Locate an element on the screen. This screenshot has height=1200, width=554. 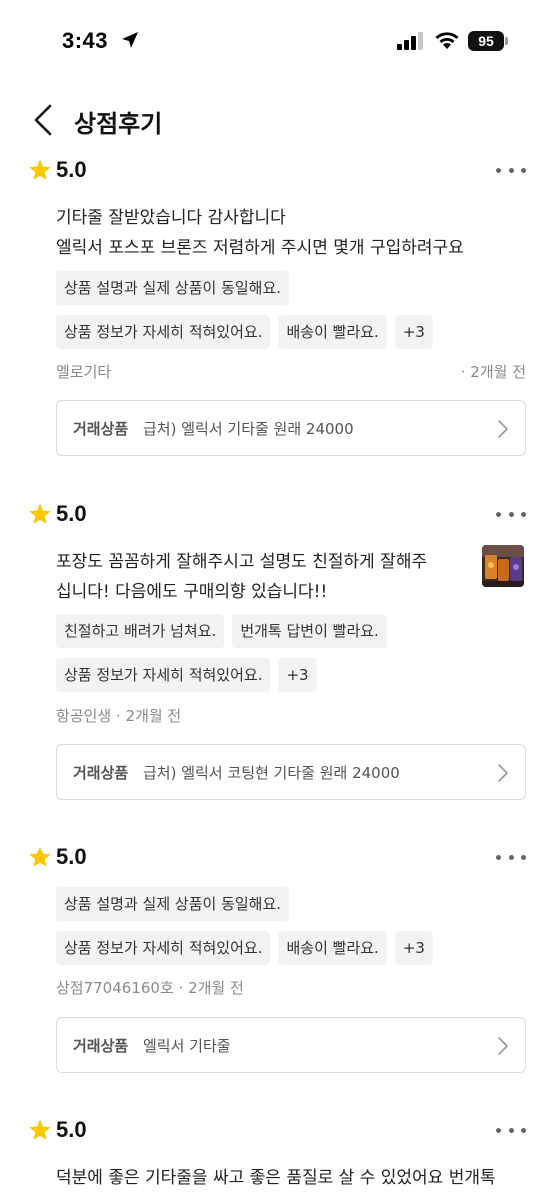
reviewer-name: 항공인생 · 2개월 전 is located at coordinates (118, 715).